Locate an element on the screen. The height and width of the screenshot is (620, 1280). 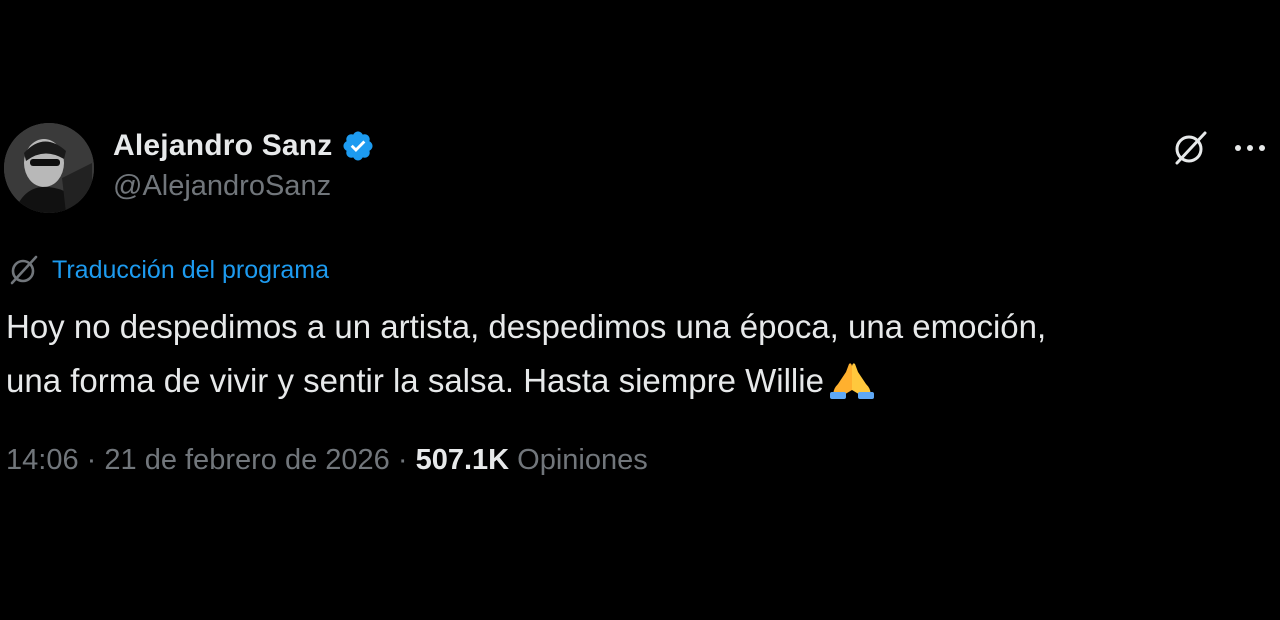
views-count: 507.1K is located at coordinates (463, 460).